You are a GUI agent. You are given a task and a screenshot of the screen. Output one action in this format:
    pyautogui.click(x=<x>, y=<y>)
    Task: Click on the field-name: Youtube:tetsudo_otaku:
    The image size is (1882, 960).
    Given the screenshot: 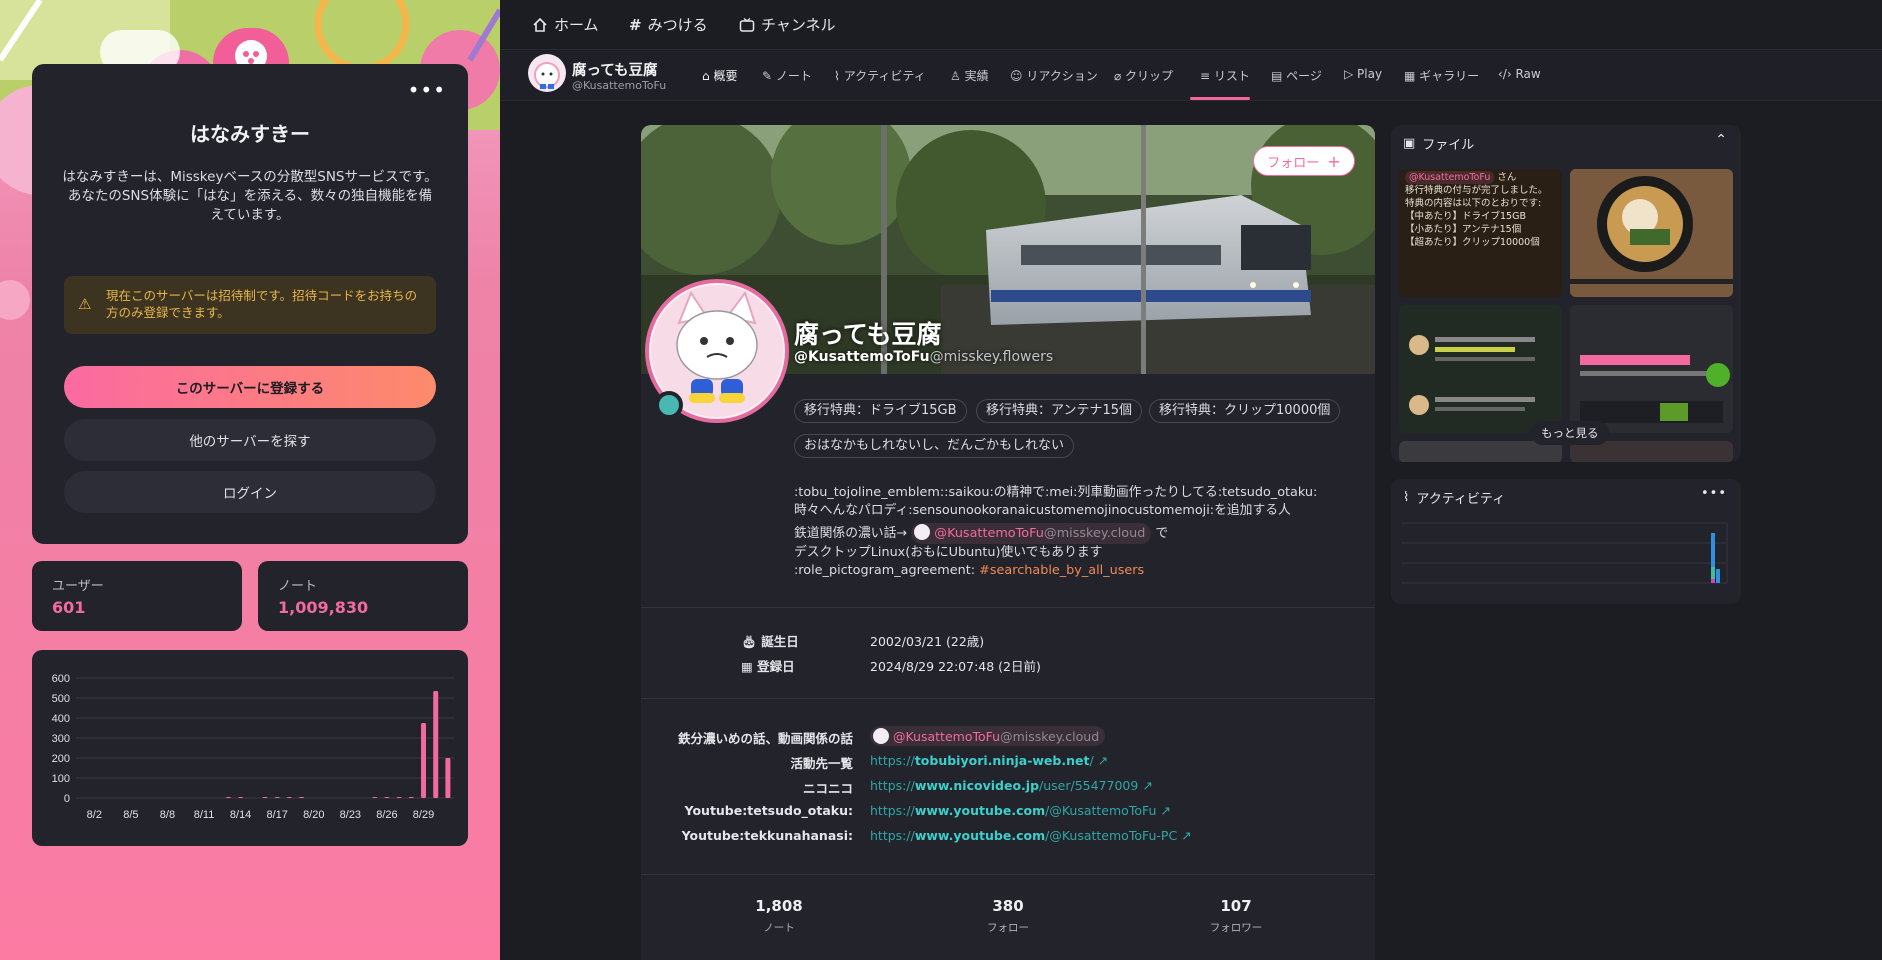 What is the action you would take?
    pyautogui.click(x=768, y=810)
    